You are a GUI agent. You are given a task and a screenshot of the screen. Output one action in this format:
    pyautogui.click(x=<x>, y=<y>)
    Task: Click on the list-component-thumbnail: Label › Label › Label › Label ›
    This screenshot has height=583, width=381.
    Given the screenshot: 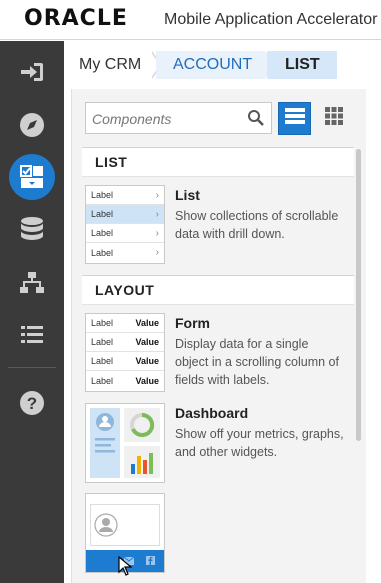 What is the action you would take?
    pyautogui.click(x=125, y=224)
    